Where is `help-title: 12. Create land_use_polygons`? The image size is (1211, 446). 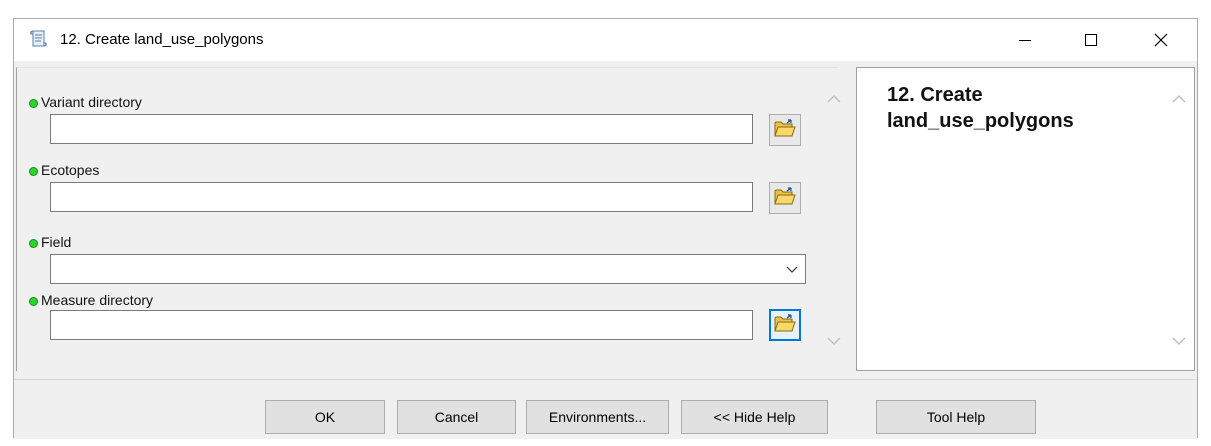
help-title: 12. Create land_use_polygons is located at coordinates (980, 108).